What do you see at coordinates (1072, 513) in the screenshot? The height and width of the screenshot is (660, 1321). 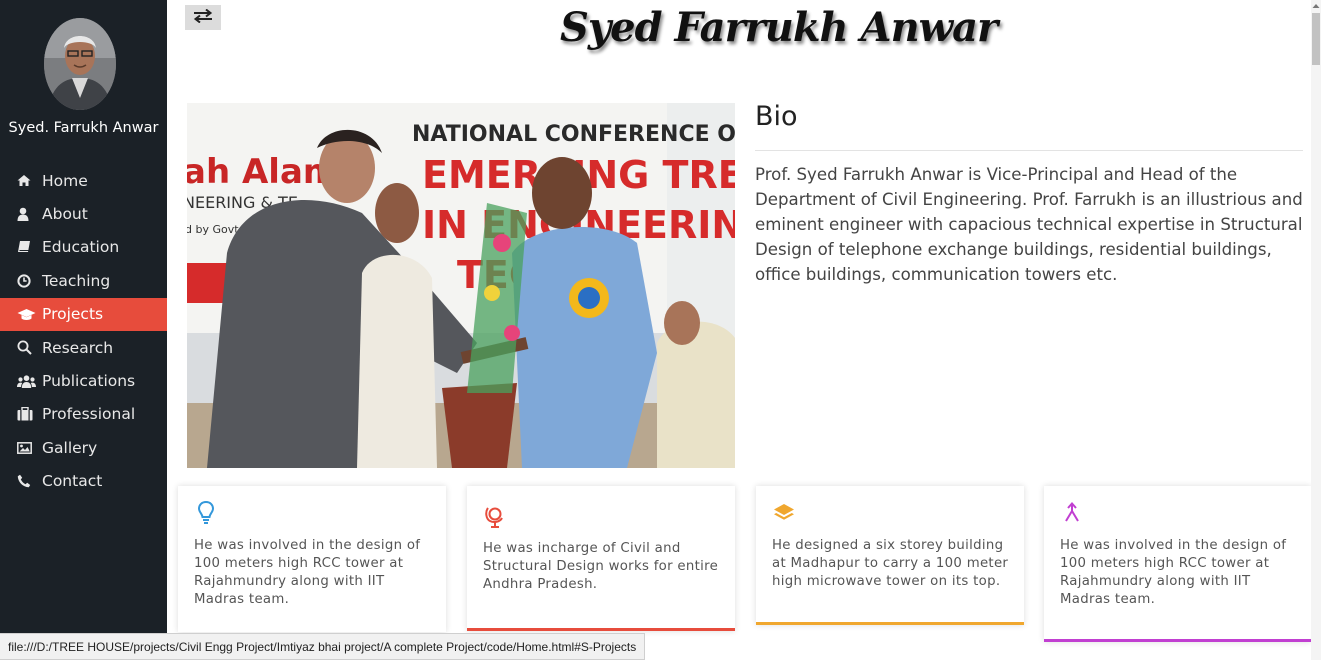 I see `merge-arrow-icon` at bounding box center [1072, 513].